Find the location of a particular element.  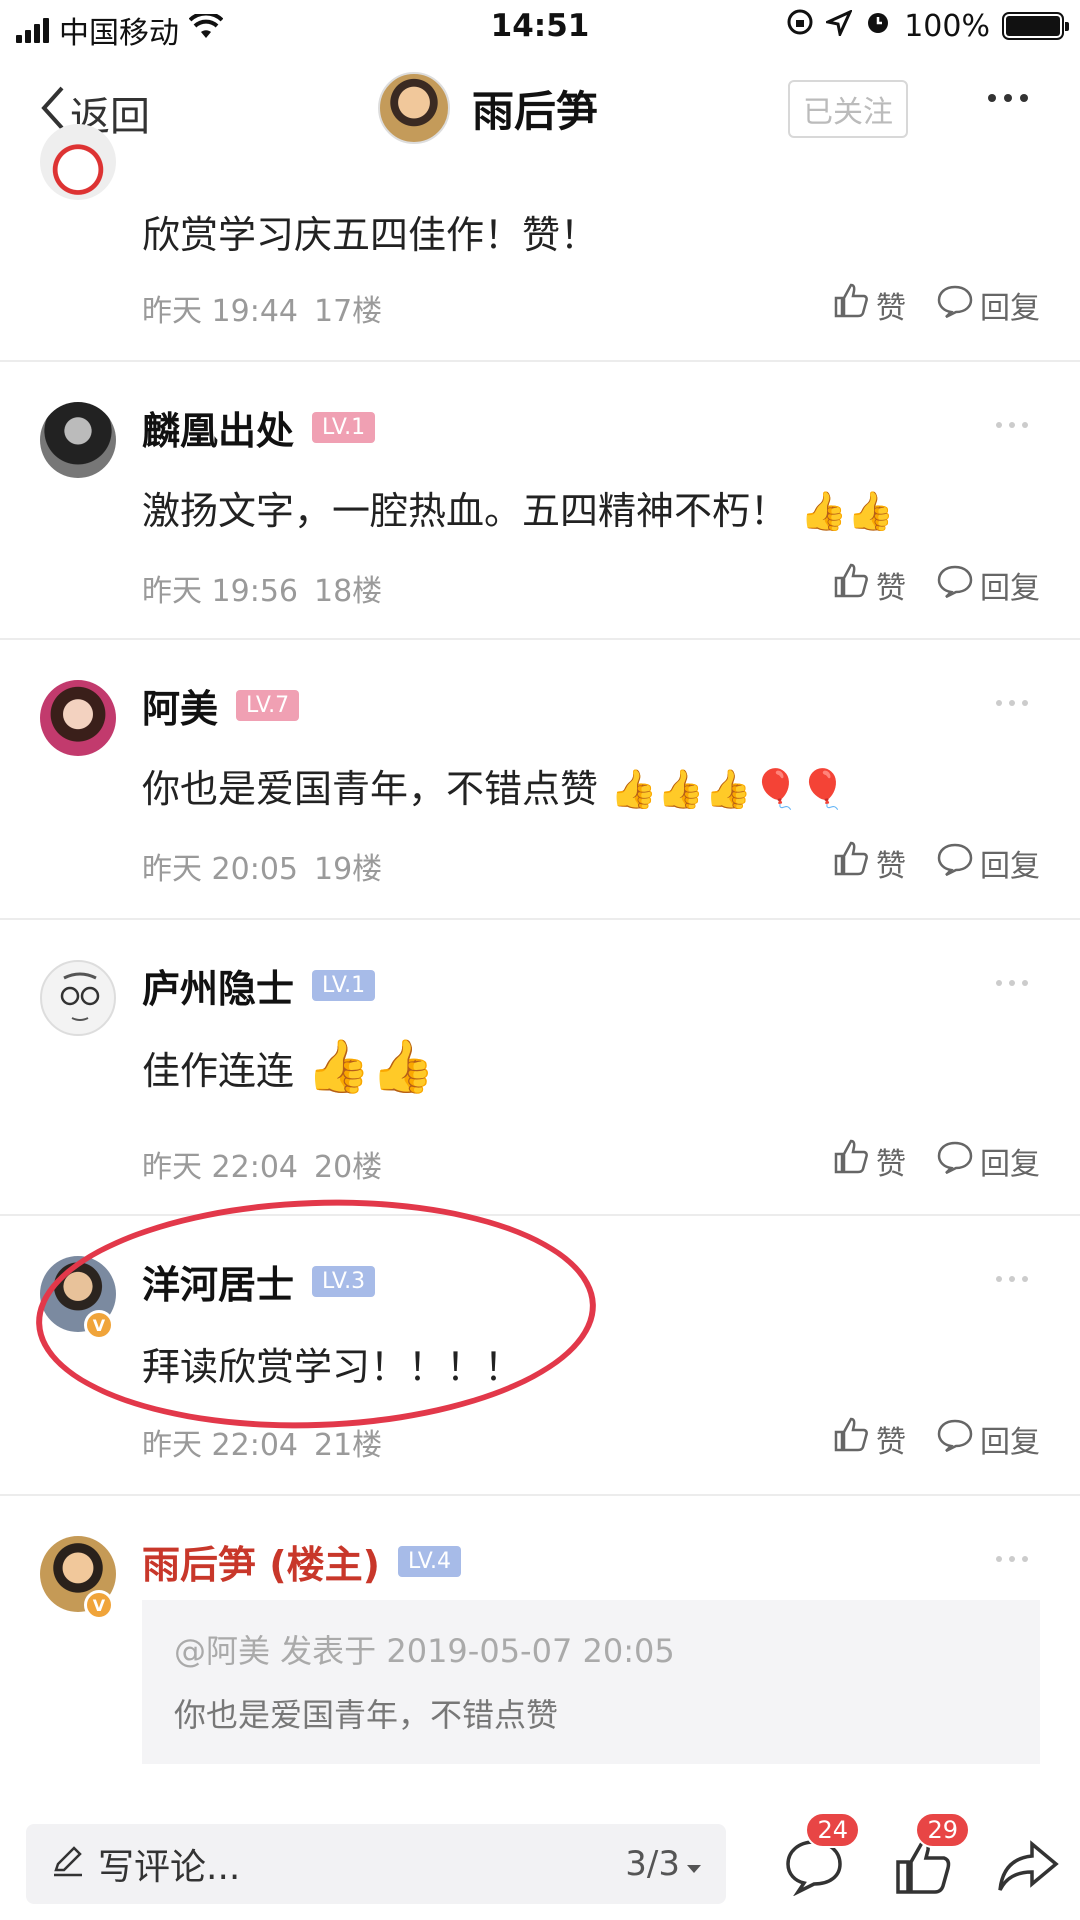

comment-author: 雨后笋 (楼主) is located at coordinates (261, 1561).